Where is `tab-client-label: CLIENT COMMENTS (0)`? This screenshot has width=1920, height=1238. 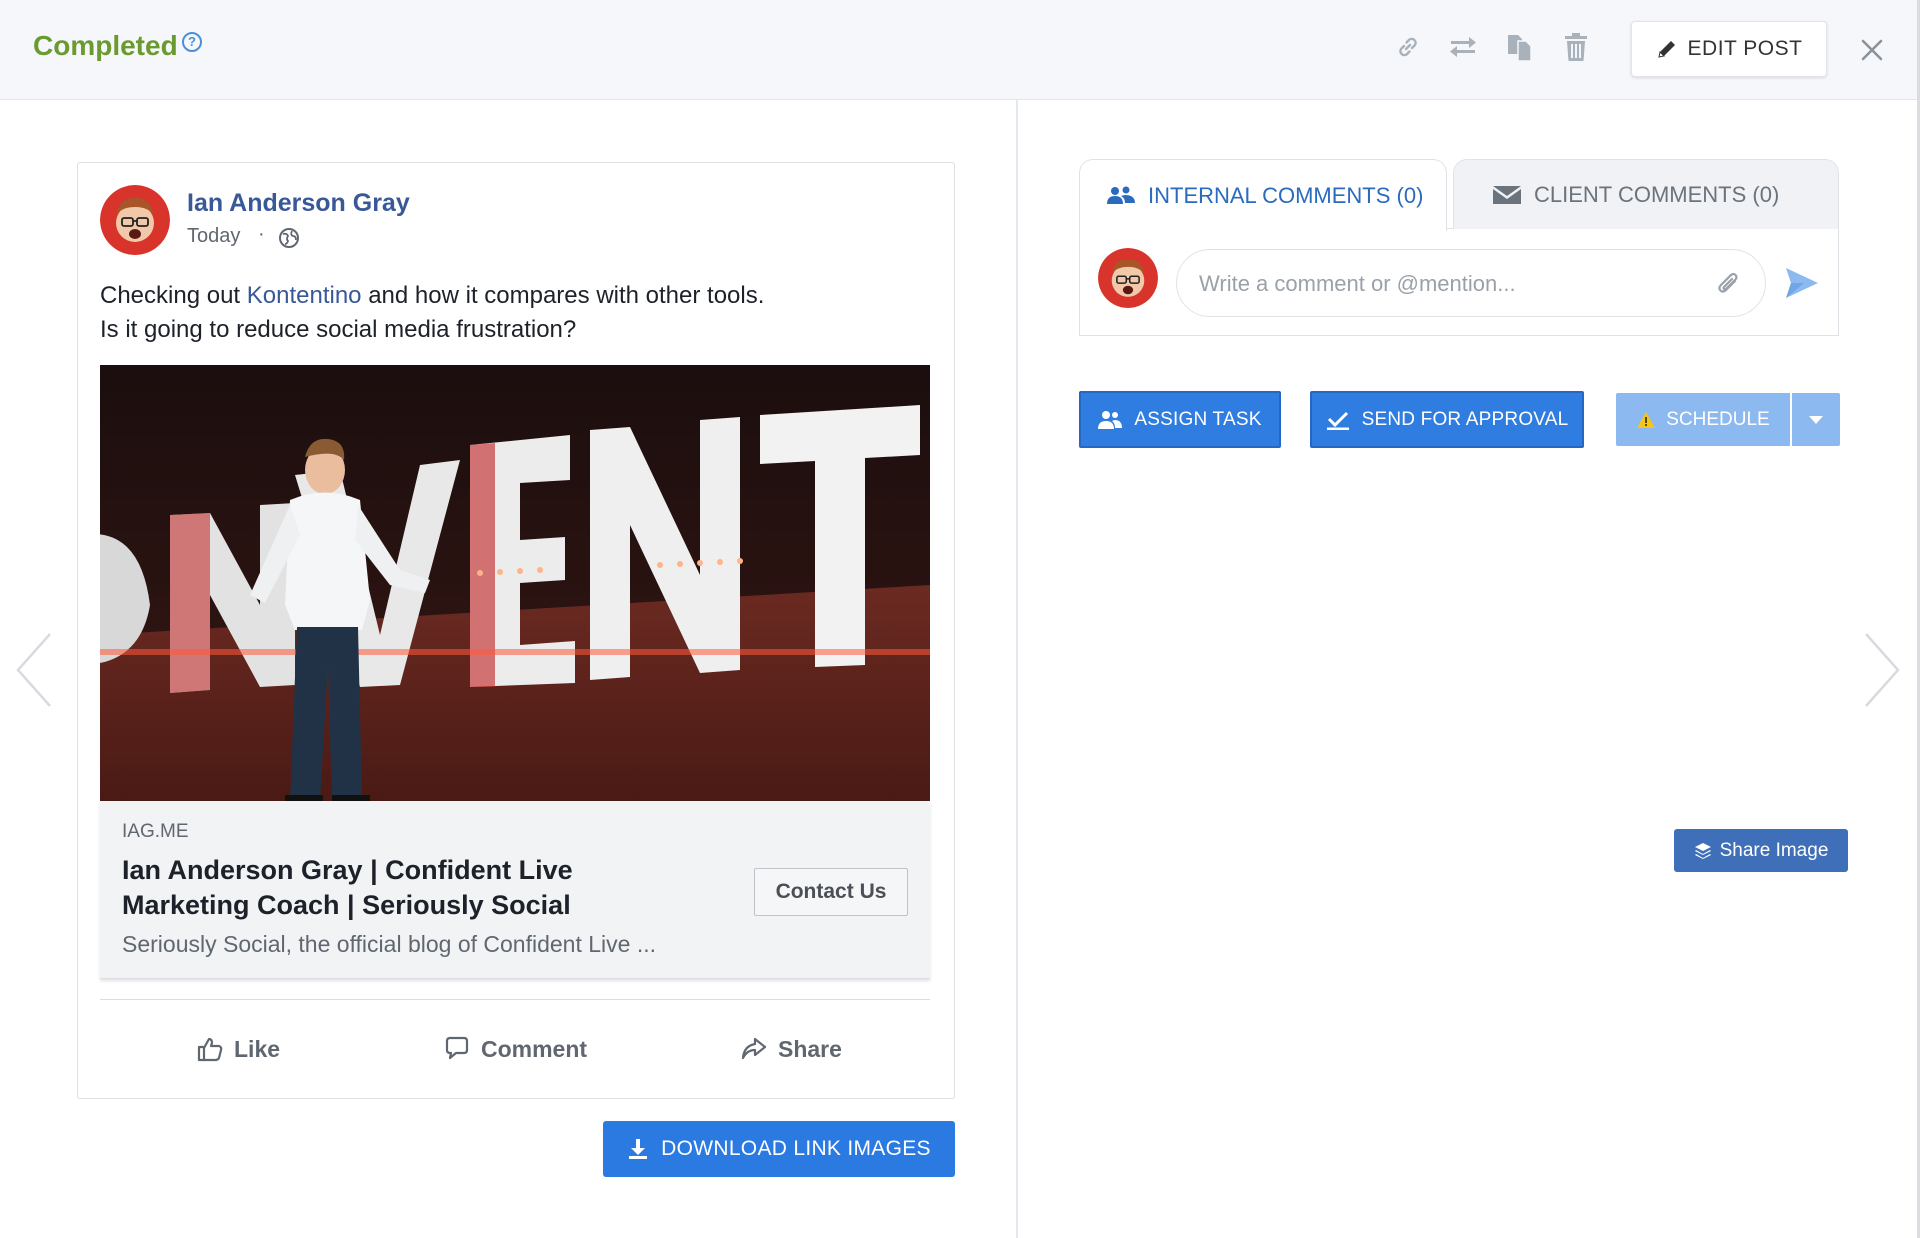 tab-client-label: CLIENT COMMENTS (0) is located at coordinates (1657, 194).